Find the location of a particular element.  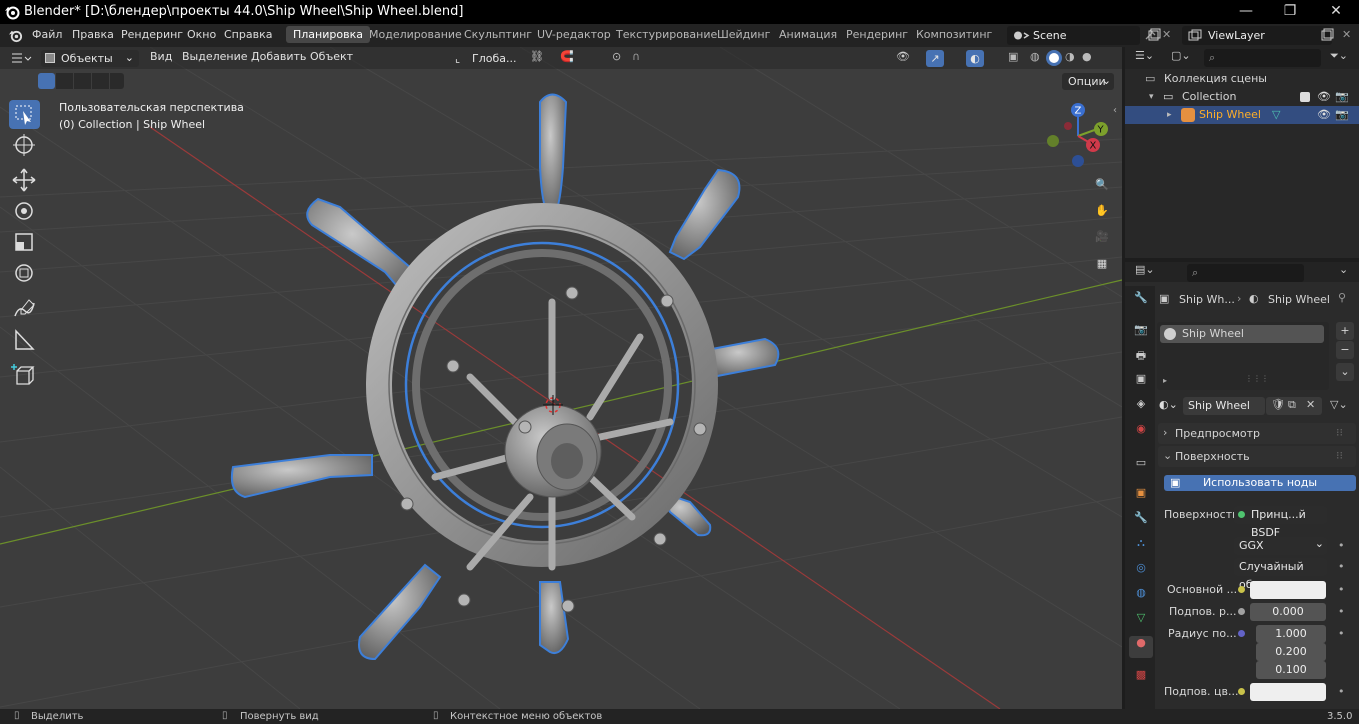

camera-icon: 📷 is located at coordinates (1342, 115).